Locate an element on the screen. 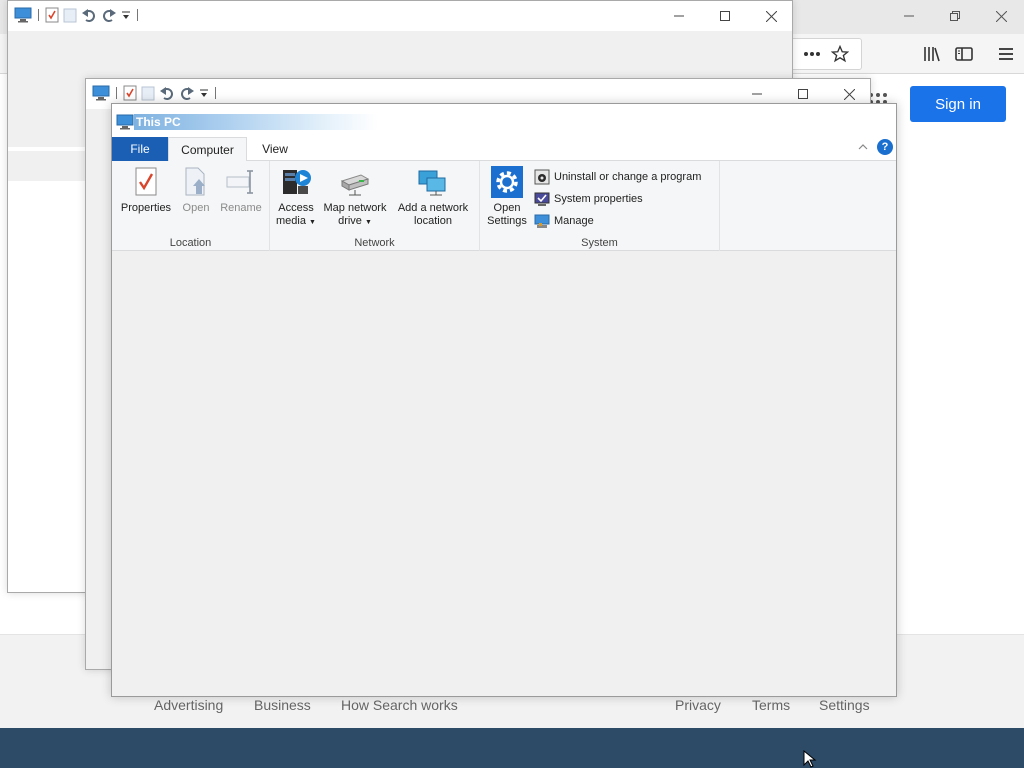 The width and height of the screenshot is (1024, 768). access-media-label-text: media is located at coordinates (291, 221).